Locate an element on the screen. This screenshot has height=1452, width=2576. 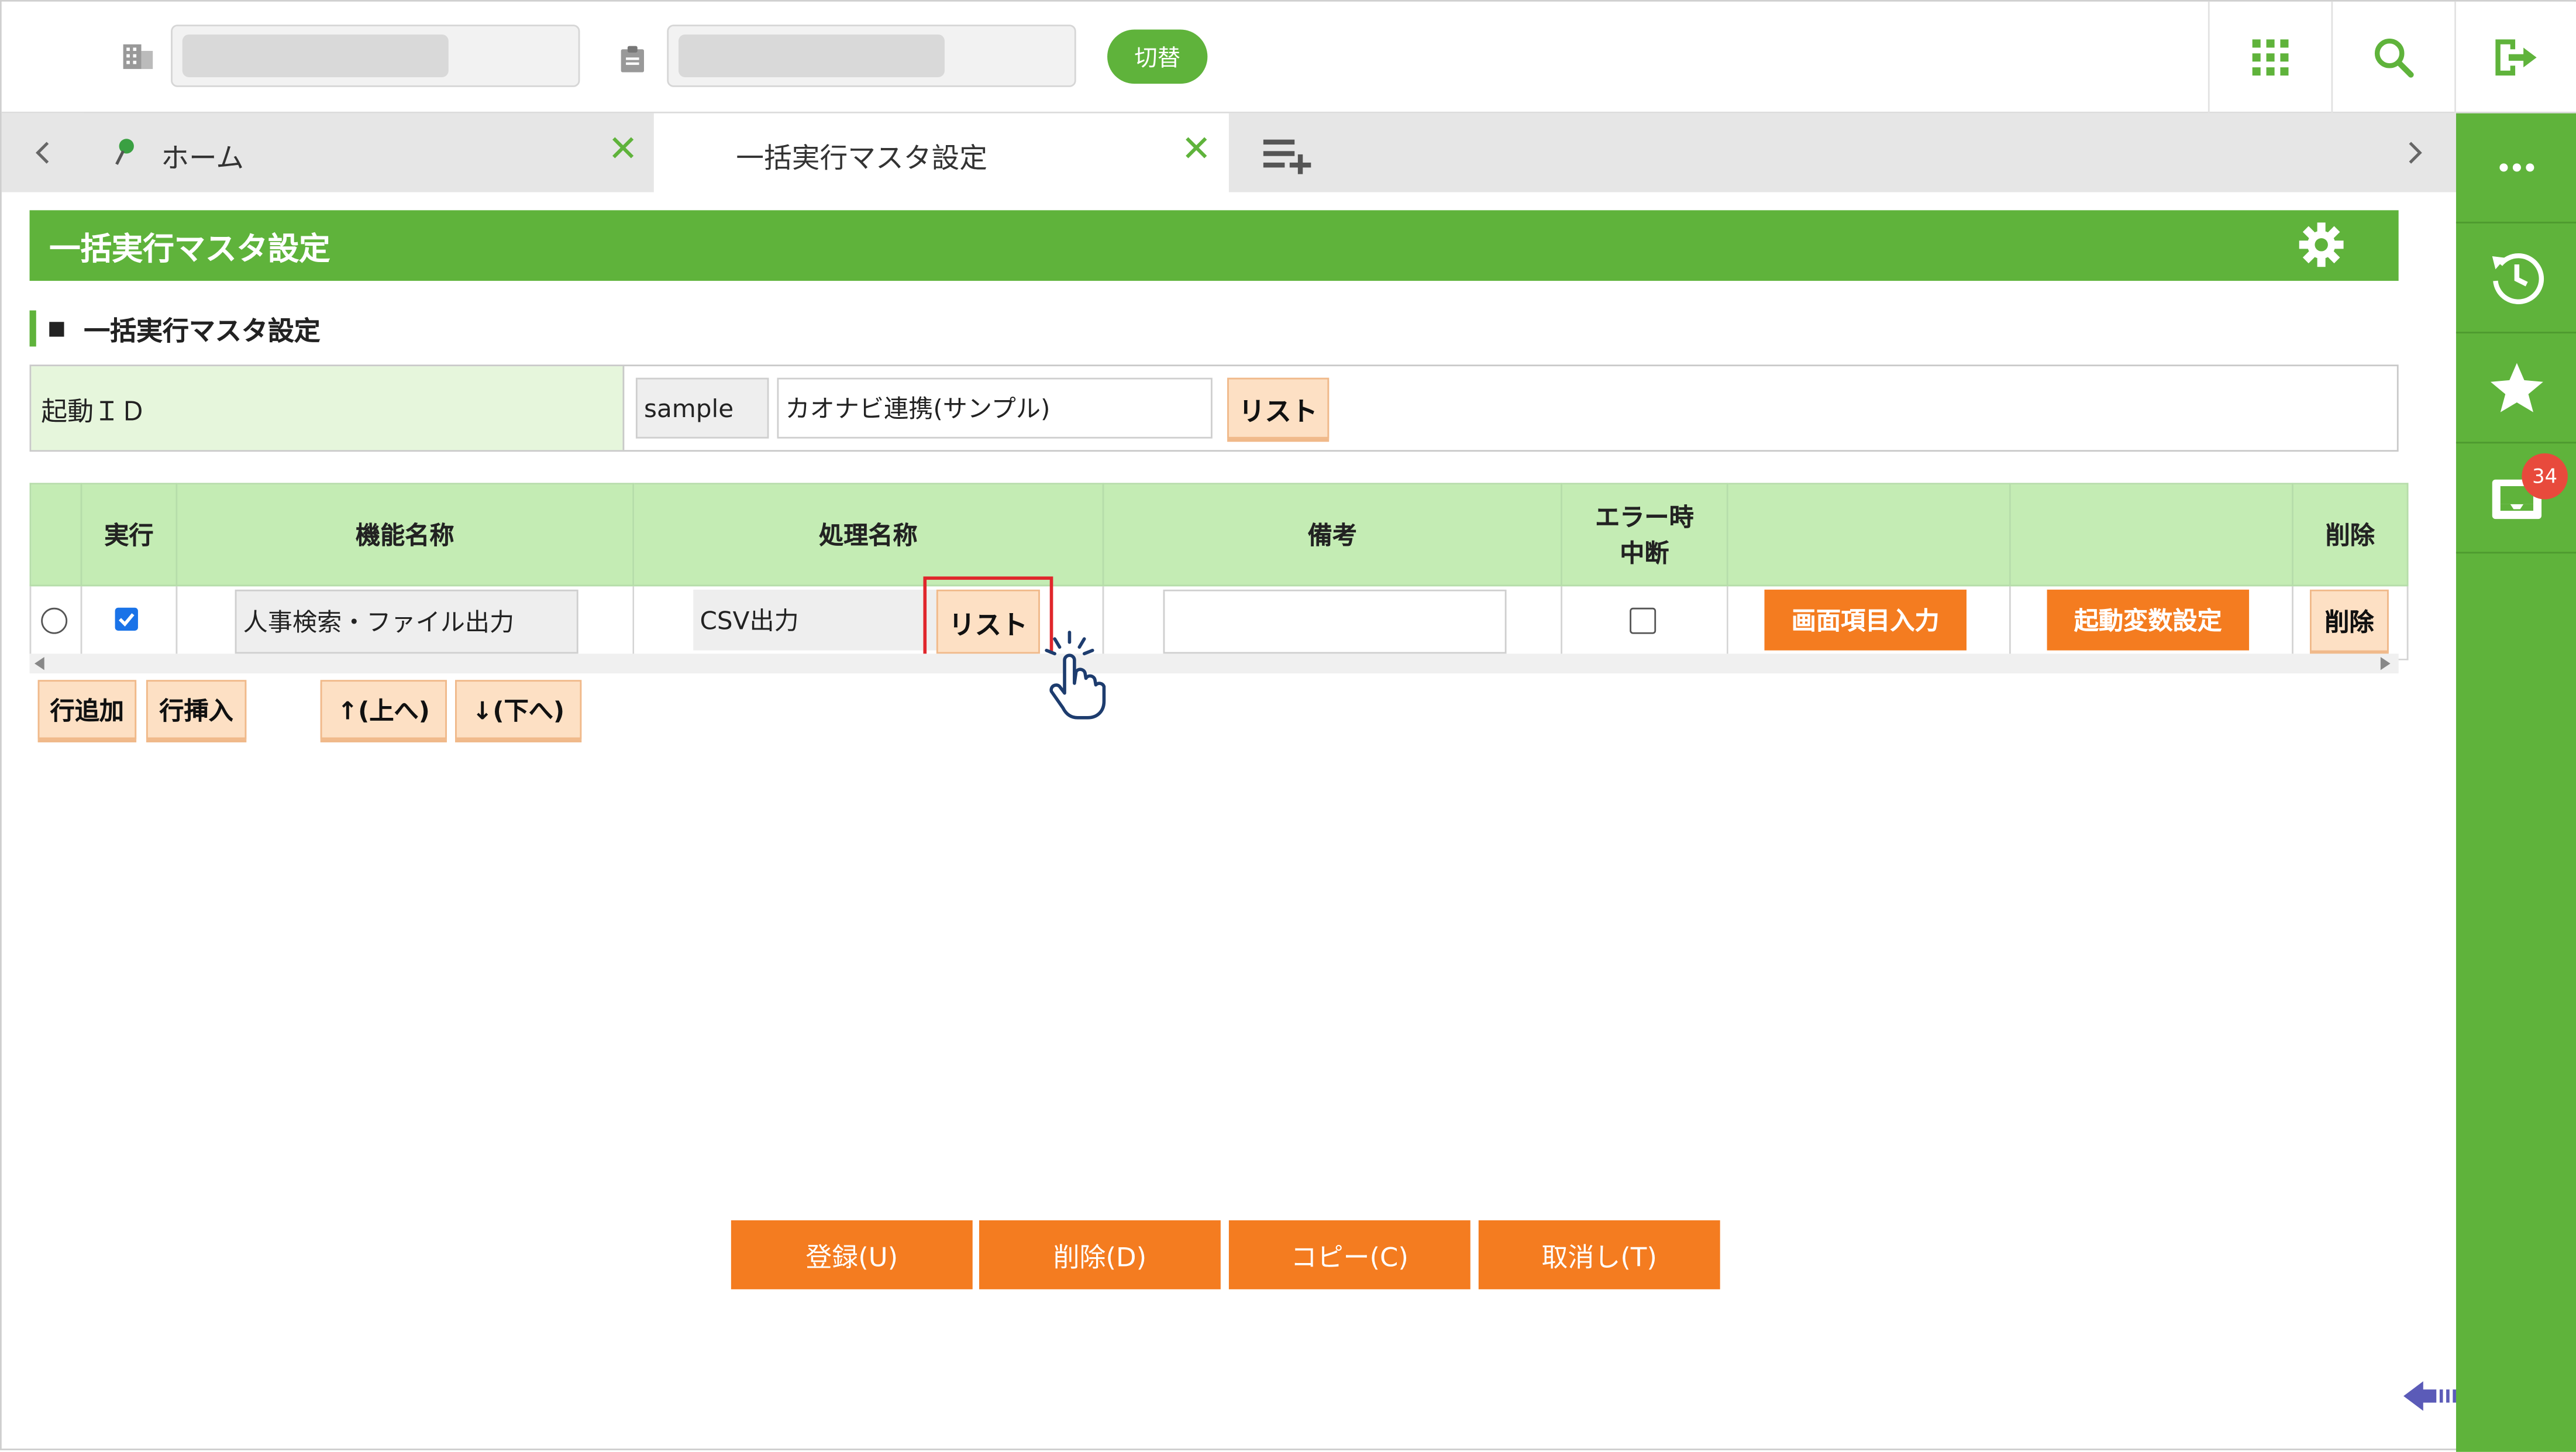
launch-var-setting-button: 起動変数設定 is located at coordinates (2148, 620).